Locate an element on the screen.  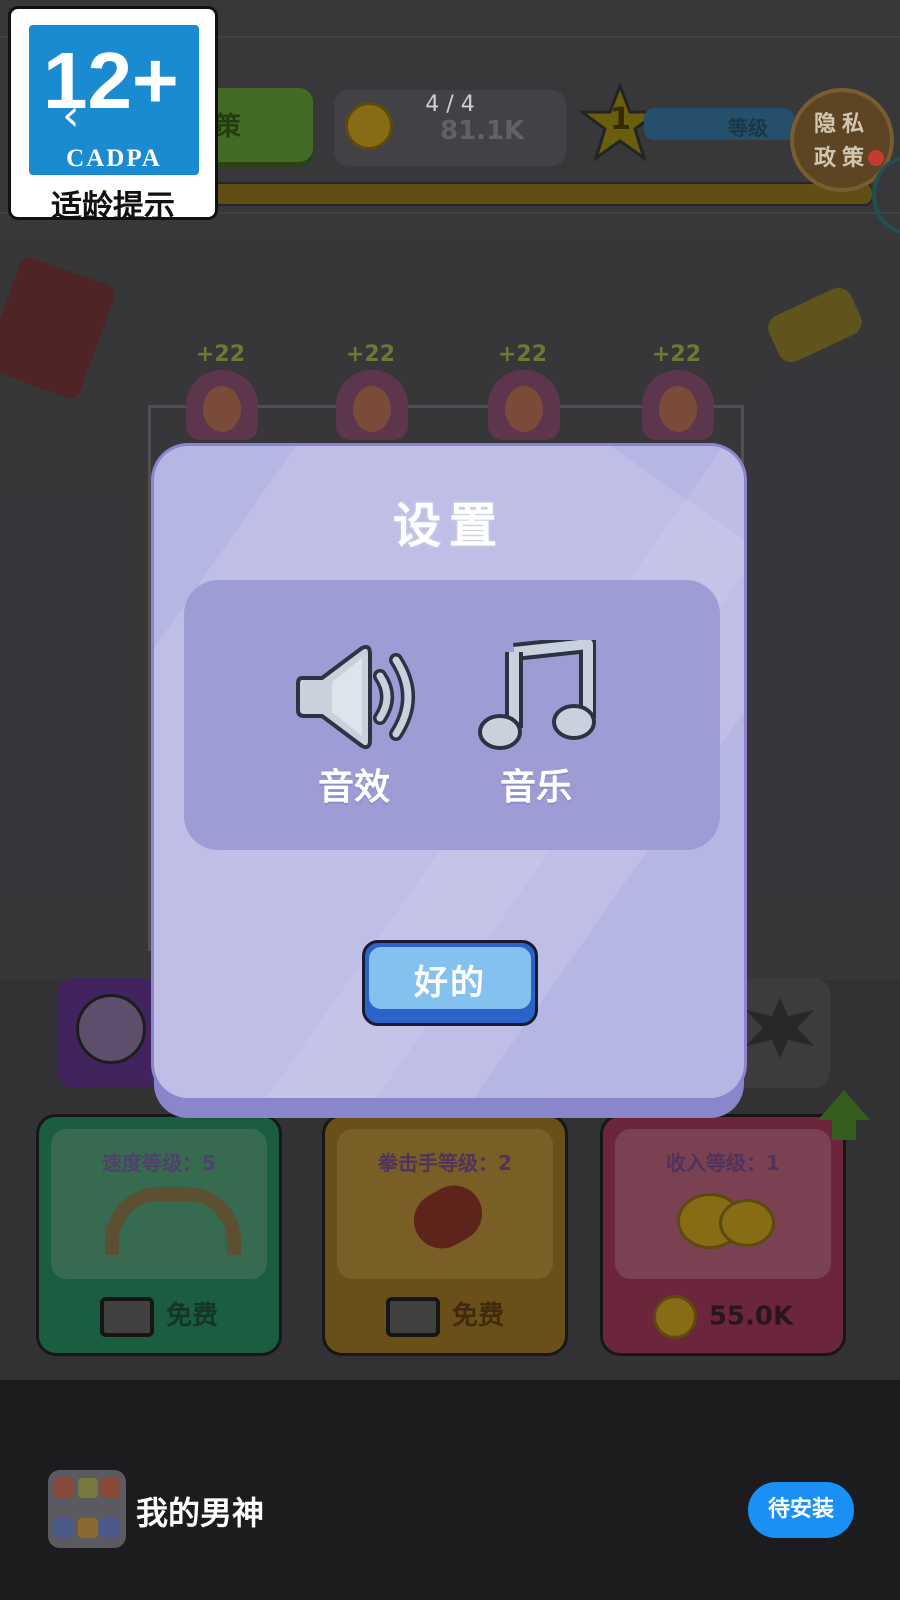
music-toggle: 音乐 is located at coordinates (541, 725).